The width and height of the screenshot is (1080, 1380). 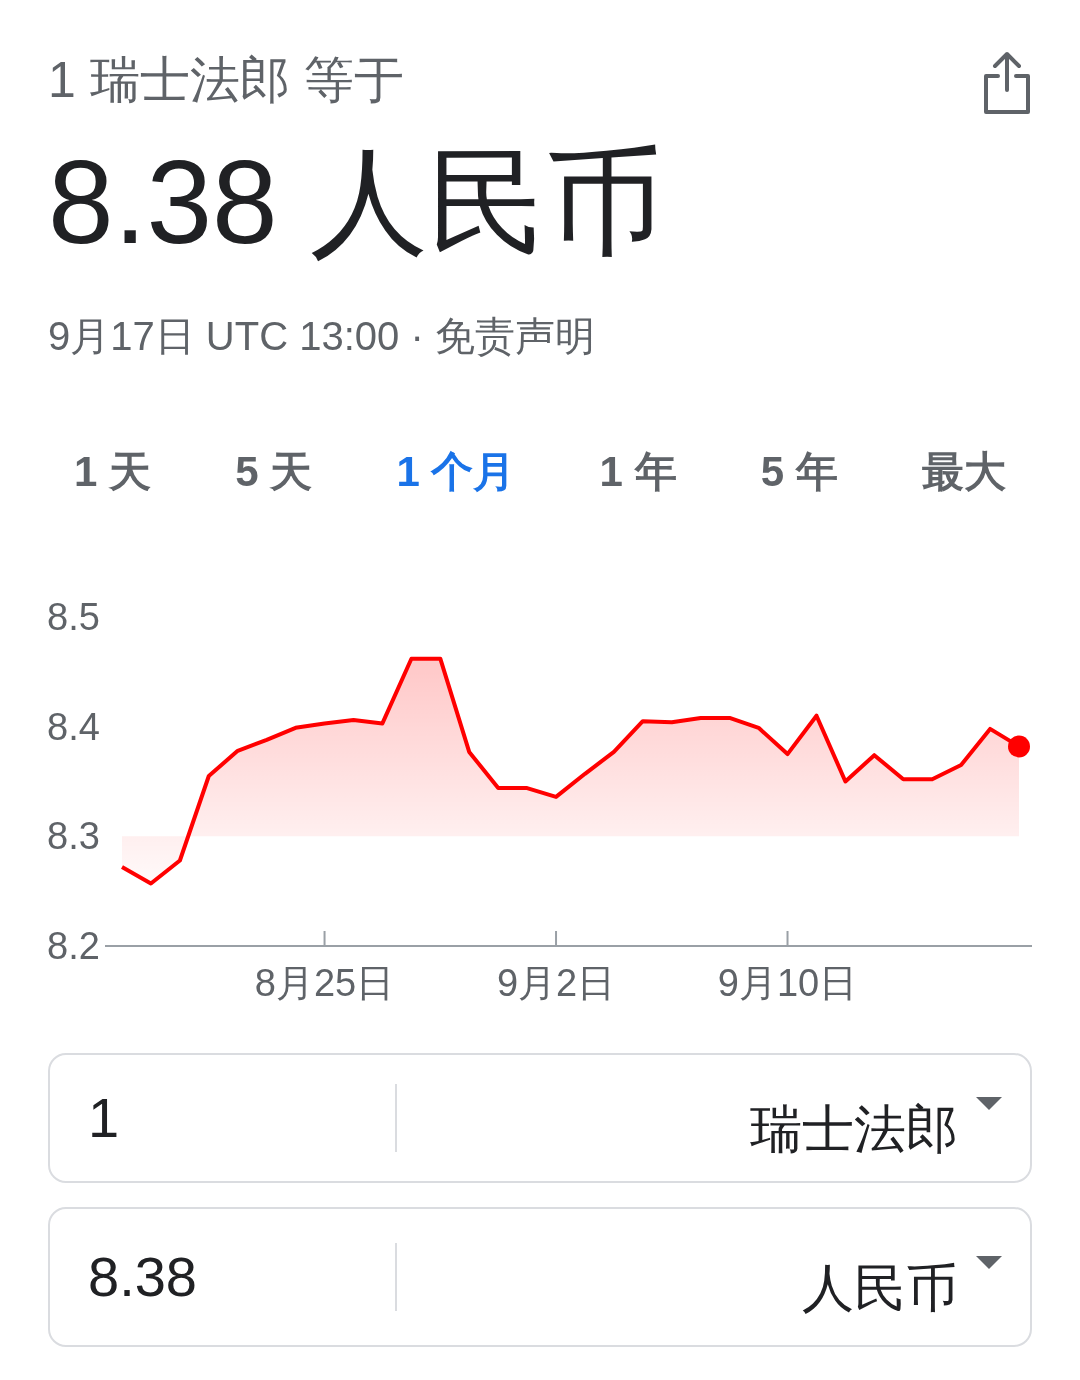 I want to click on range-tab: 5 天, so click(x=274, y=471).